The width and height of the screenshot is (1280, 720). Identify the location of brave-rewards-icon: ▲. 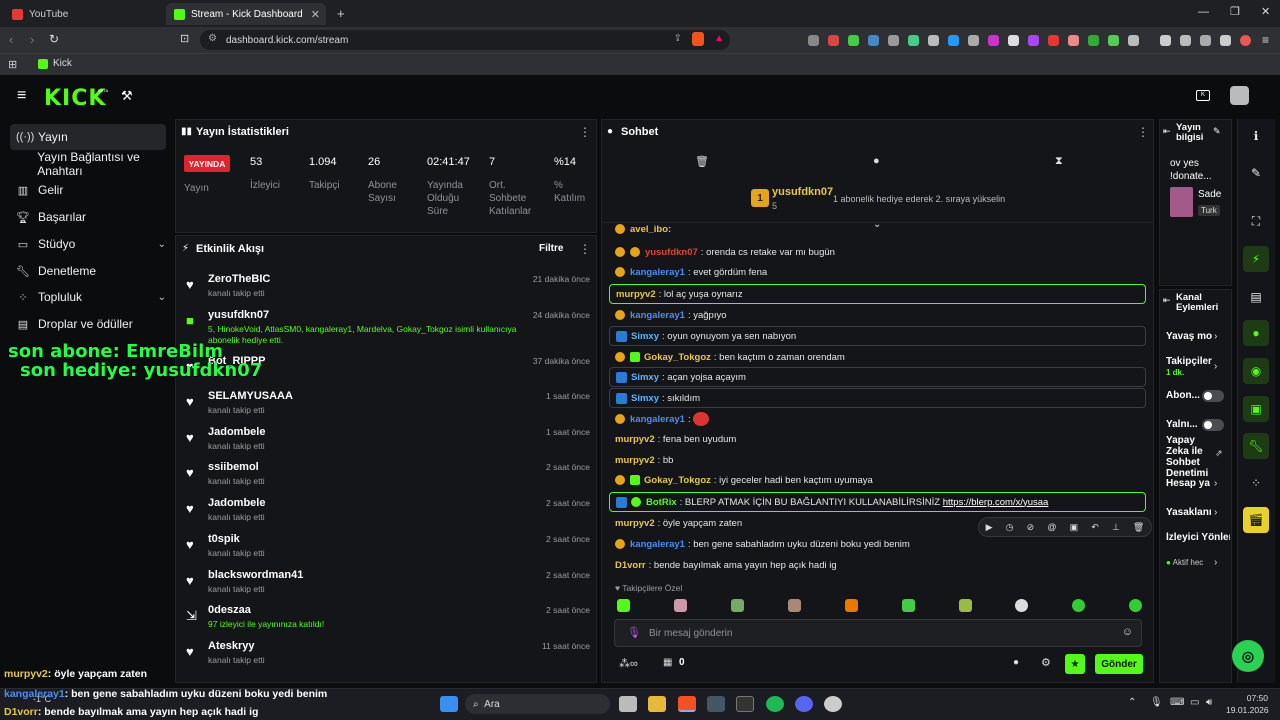
(719, 38).